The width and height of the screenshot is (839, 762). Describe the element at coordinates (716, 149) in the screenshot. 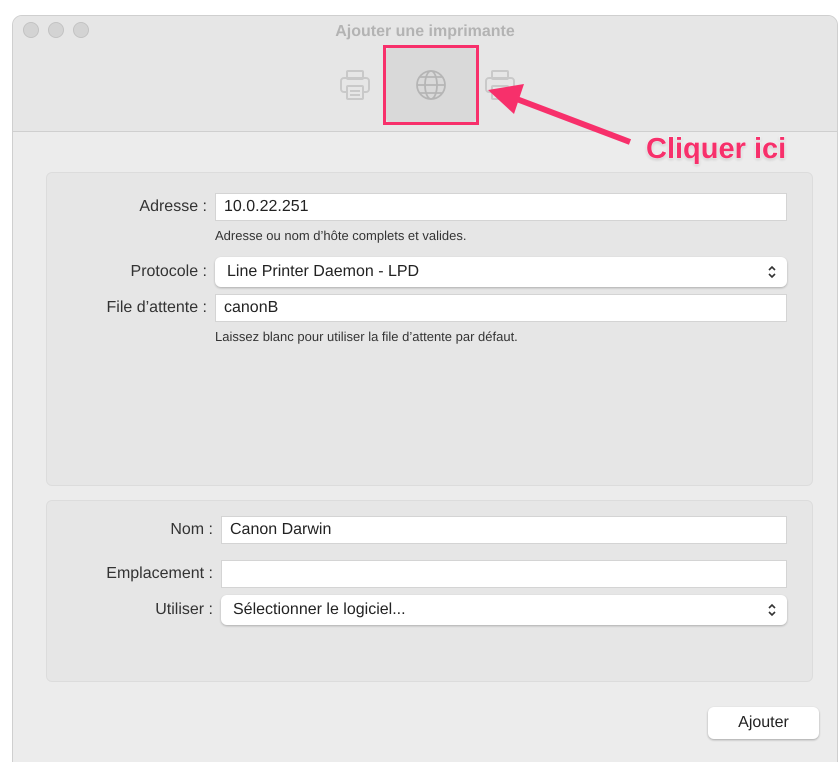

I see `annotation-label: Cliquer ici` at that location.